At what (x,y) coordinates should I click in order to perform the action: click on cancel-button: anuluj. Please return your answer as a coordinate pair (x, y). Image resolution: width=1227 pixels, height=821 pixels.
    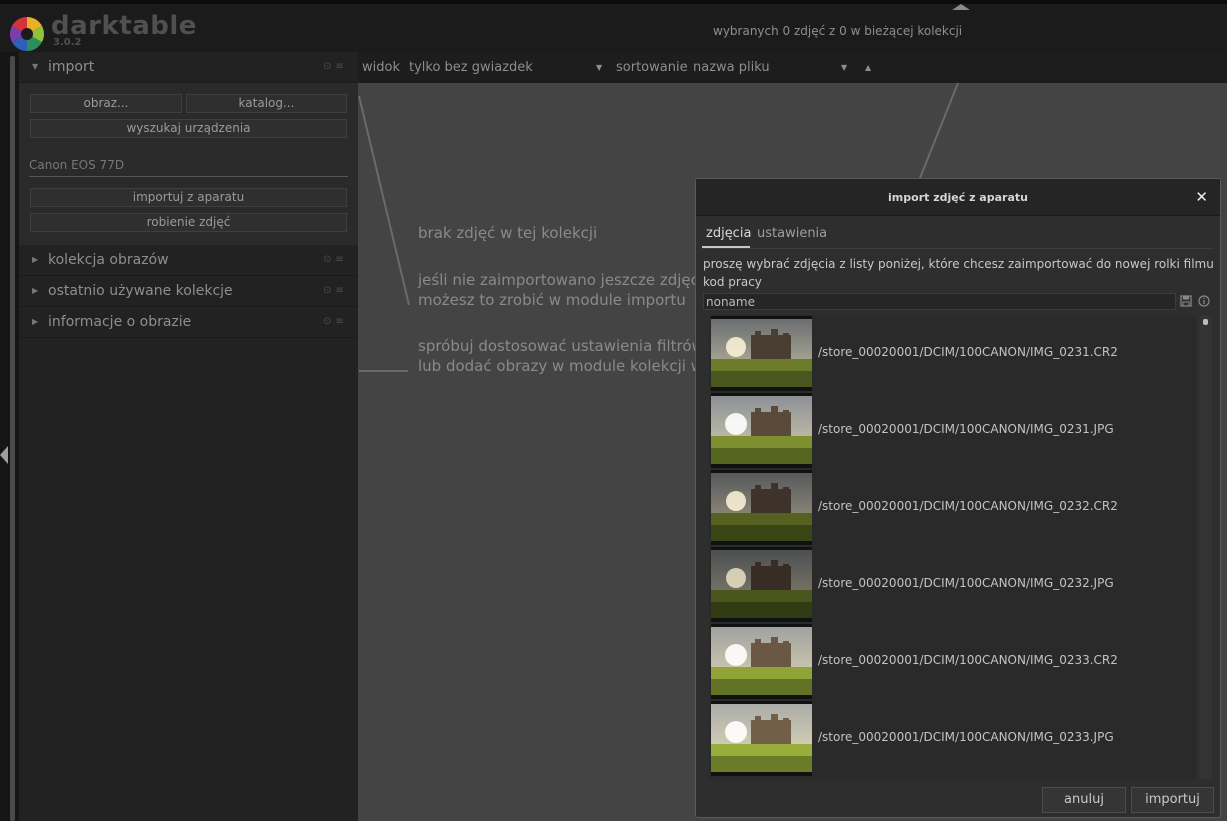
    Looking at the image, I should click on (1084, 800).